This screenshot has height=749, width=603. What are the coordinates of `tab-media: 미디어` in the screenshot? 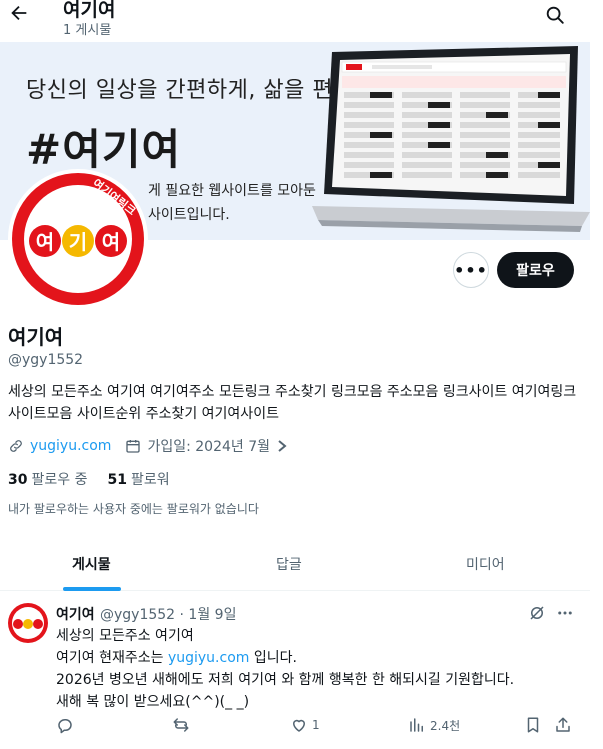 It's located at (485, 564).